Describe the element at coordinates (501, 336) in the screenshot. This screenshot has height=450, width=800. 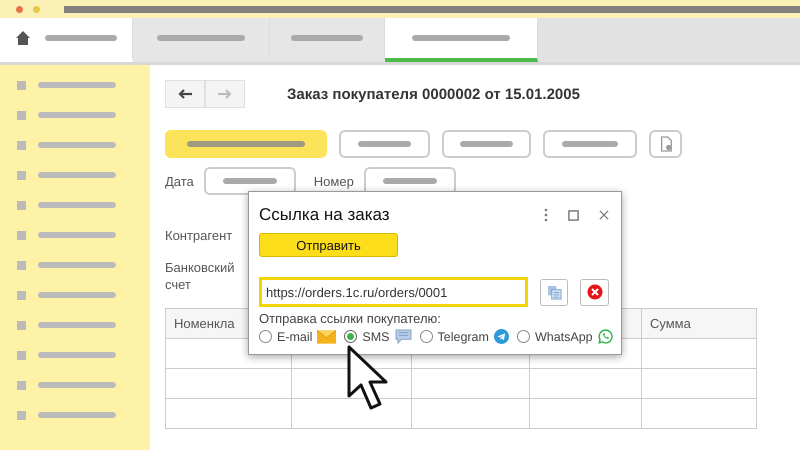
I see `paper-plane-icon` at that location.